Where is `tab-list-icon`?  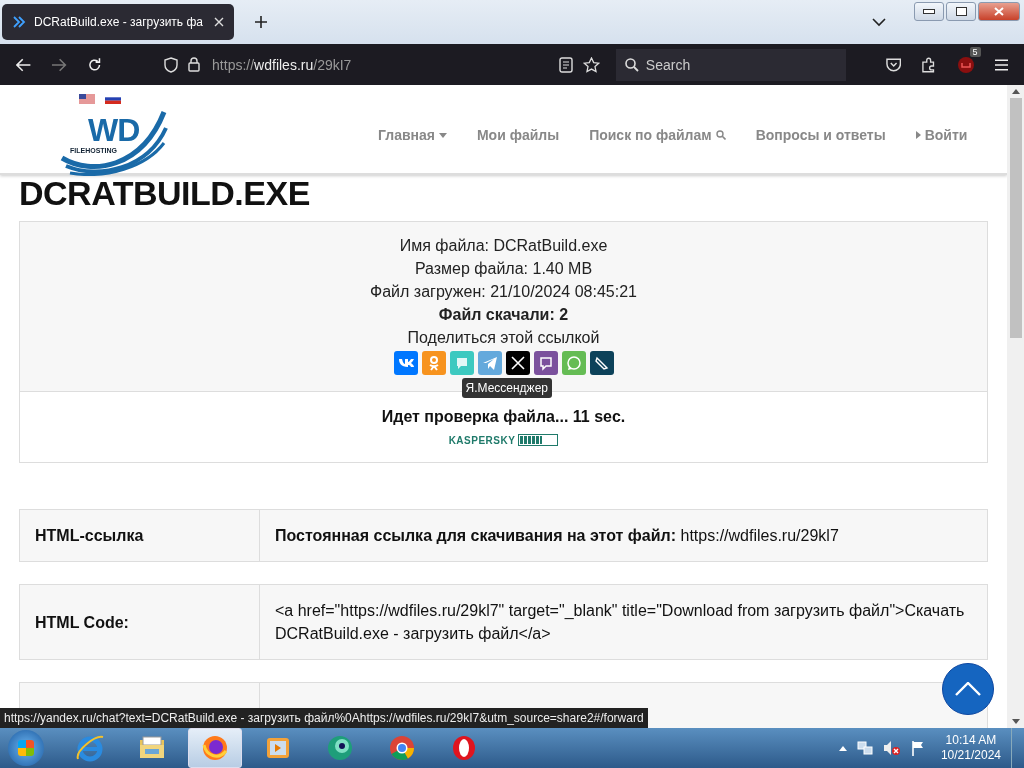 tab-list-icon is located at coordinates (879, 22).